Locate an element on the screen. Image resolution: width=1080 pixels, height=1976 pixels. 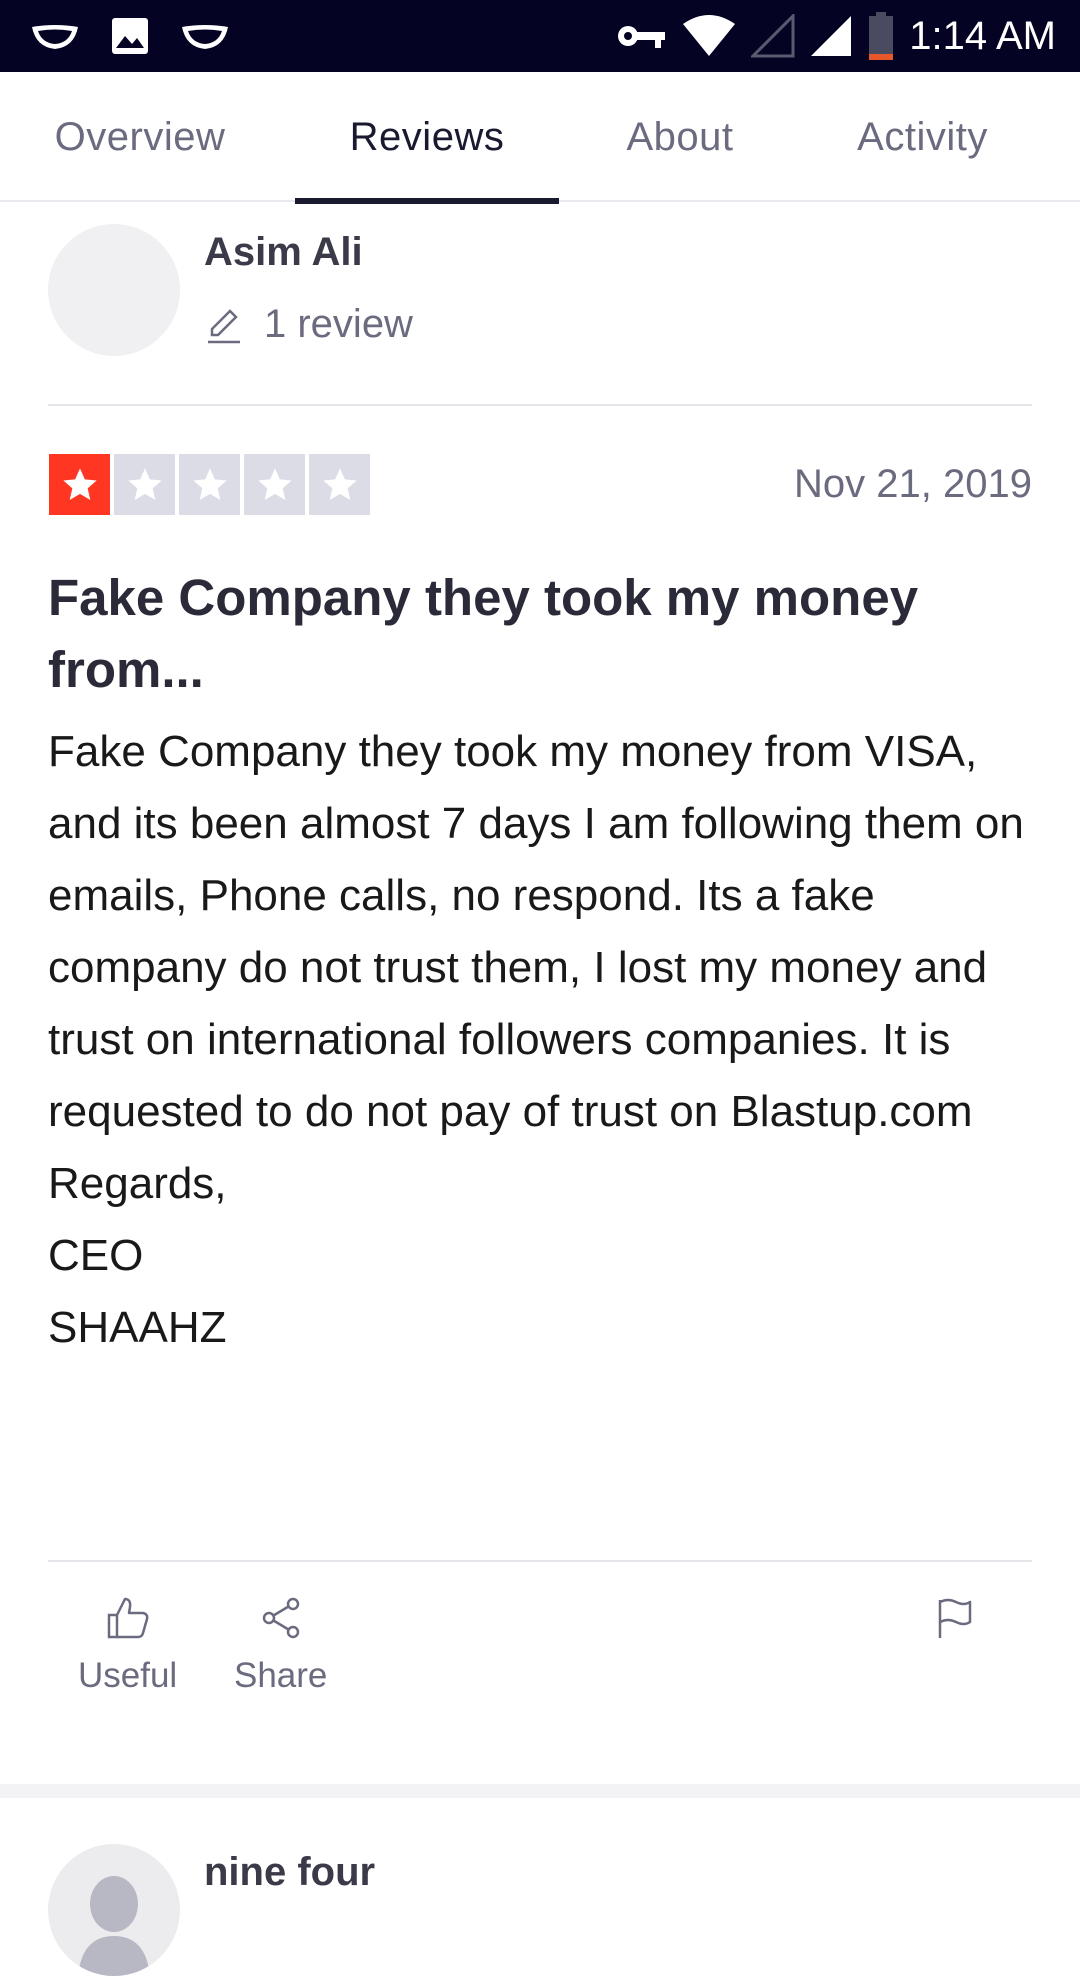
review-count-label: 1 review is located at coordinates (338, 324).